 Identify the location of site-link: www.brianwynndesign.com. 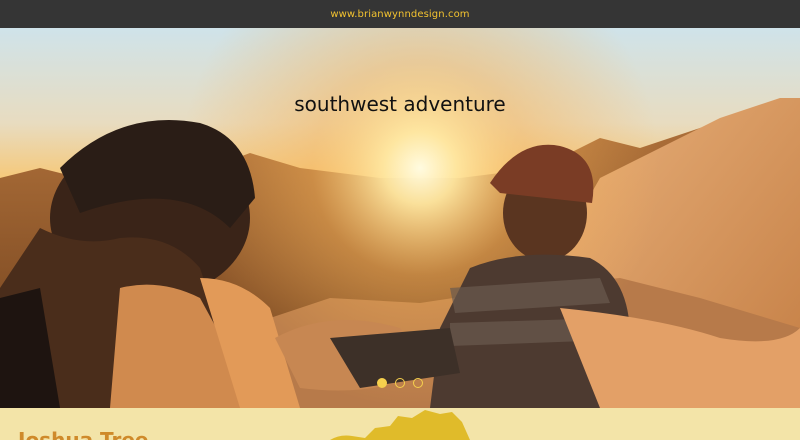
(399, 14).